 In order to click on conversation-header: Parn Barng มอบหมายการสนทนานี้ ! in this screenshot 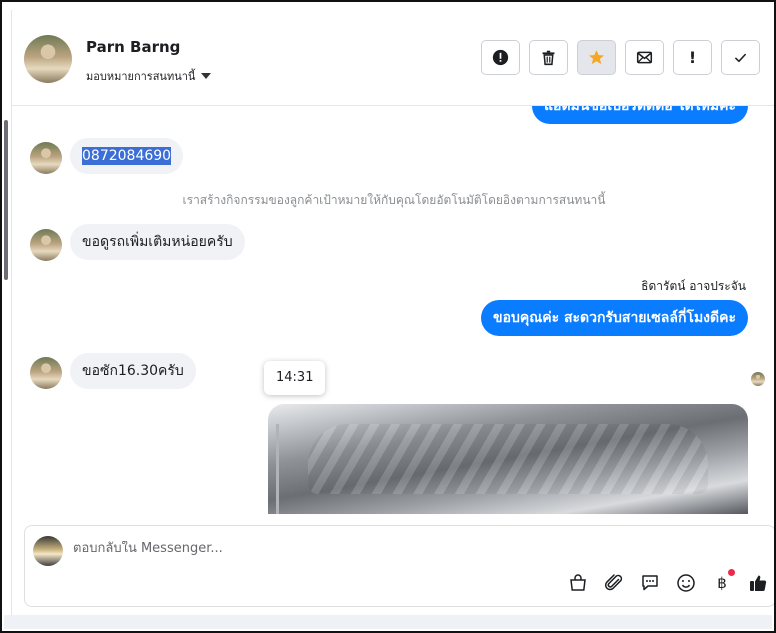, I will do `click(393, 58)`.